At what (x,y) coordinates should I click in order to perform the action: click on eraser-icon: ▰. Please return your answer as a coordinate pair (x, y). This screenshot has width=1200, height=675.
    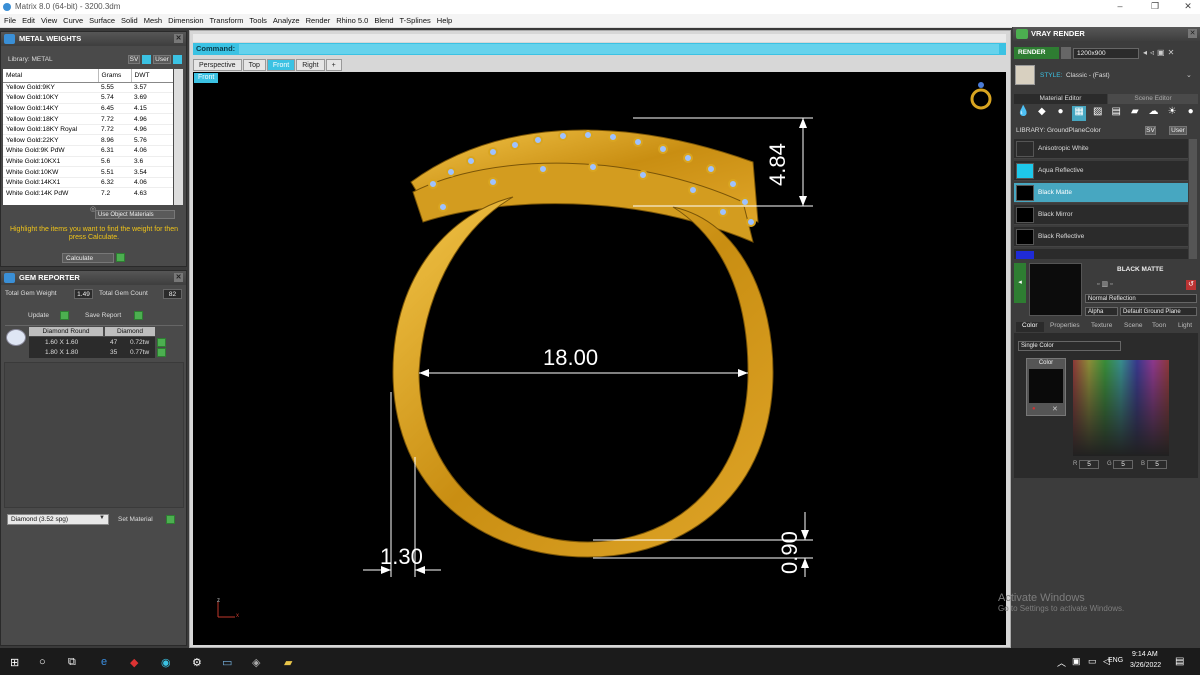
    Looking at the image, I should click on (1135, 113).